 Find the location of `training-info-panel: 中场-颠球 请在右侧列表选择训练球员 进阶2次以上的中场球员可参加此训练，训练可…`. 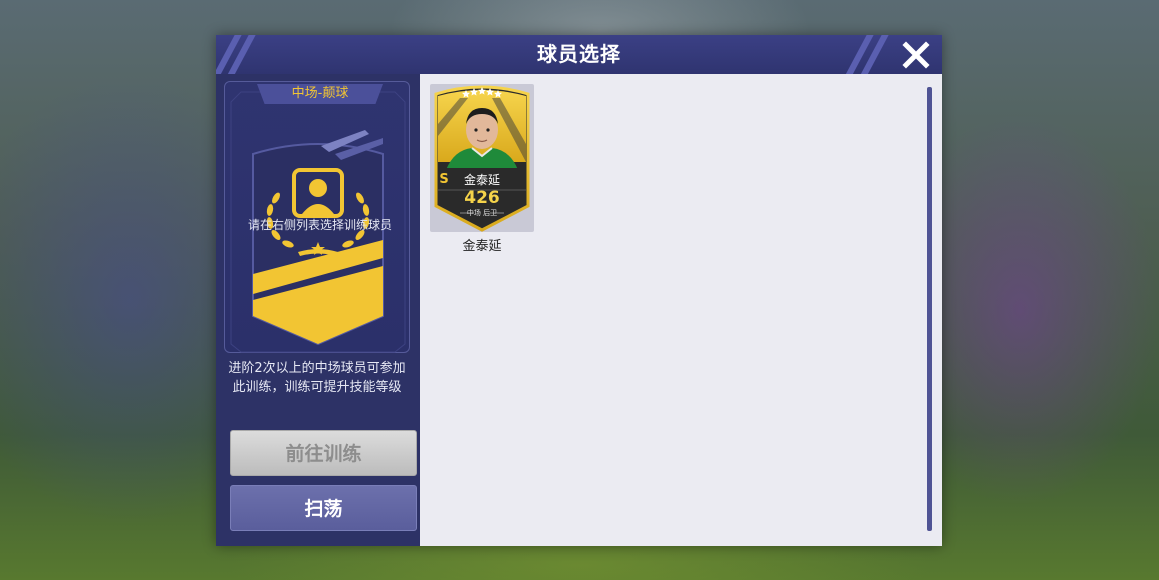

training-info-panel: 中场-颠球 请在右侧列表选择训练球员 进阶2次以上的中场球员可参加此训练，训练可… is located at coordinates (319, 310).